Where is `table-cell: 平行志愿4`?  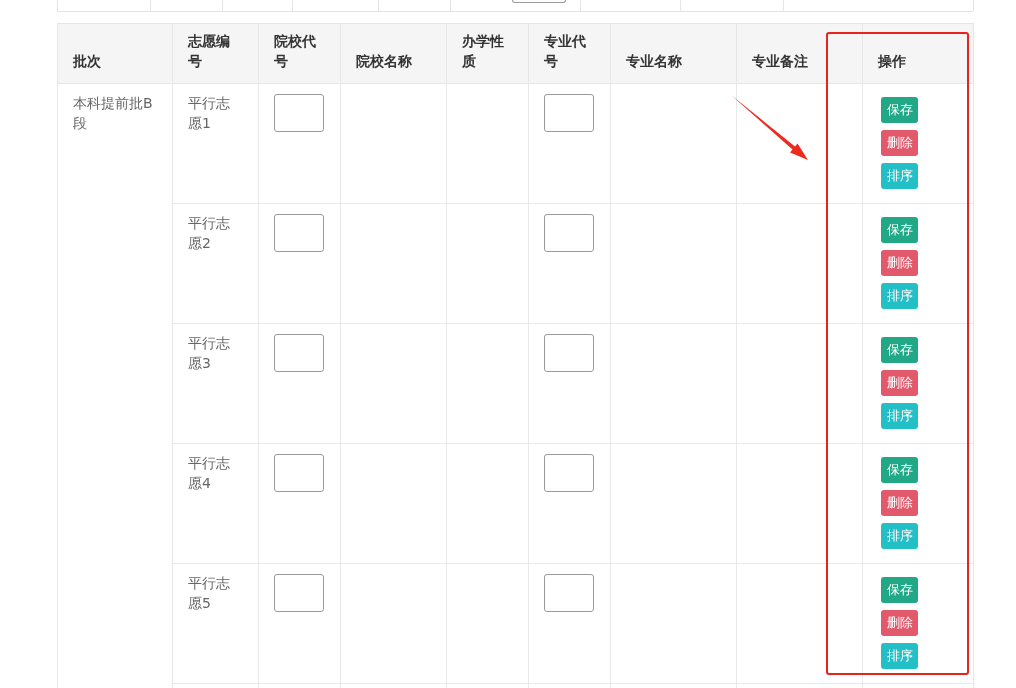 table-cell: 平行志愿4 is located at coordinates (215, 503).